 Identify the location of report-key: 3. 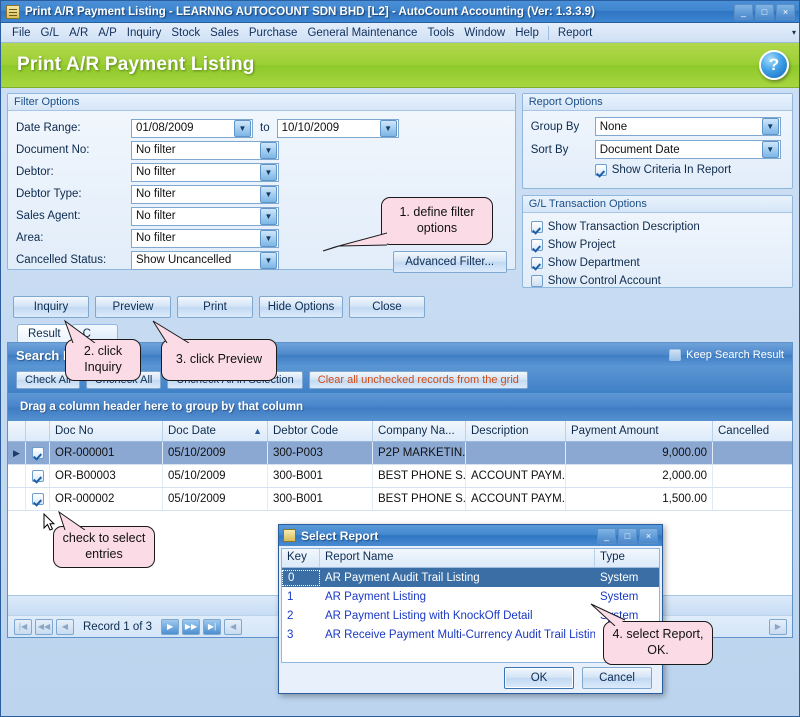
(290, 634).